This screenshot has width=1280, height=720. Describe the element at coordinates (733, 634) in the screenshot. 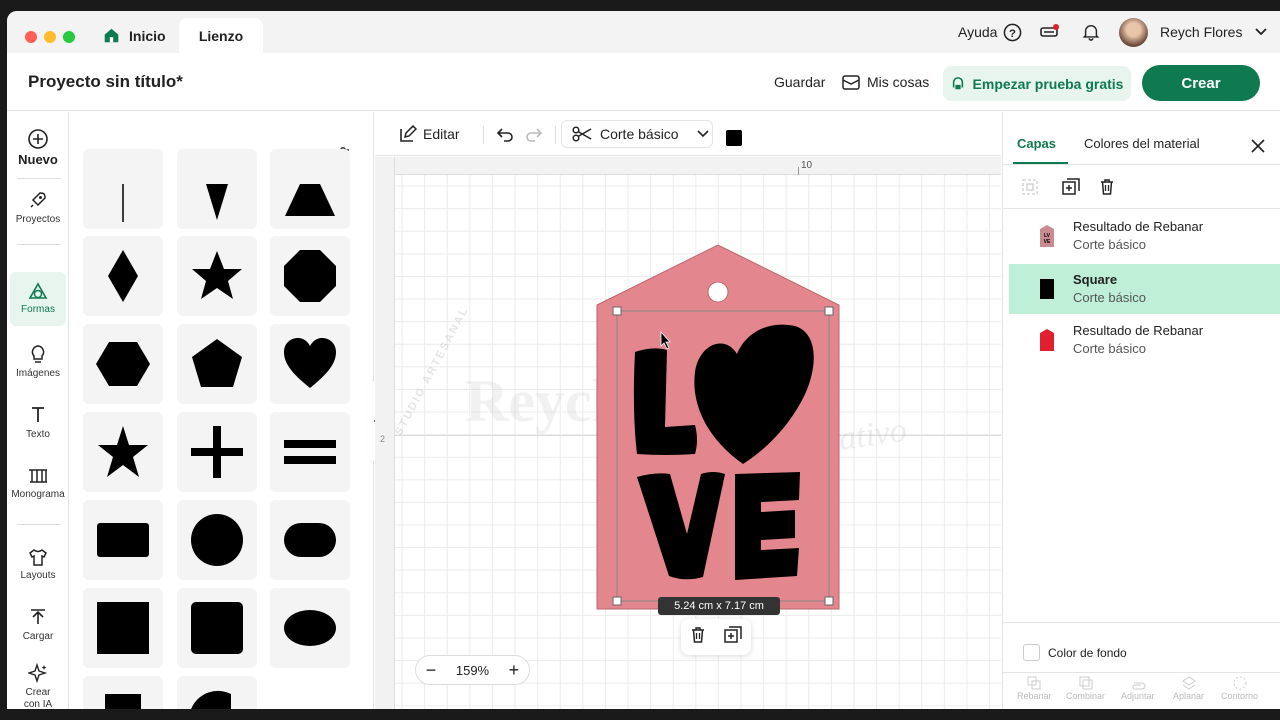

I see `duplicate-icon` at that location.